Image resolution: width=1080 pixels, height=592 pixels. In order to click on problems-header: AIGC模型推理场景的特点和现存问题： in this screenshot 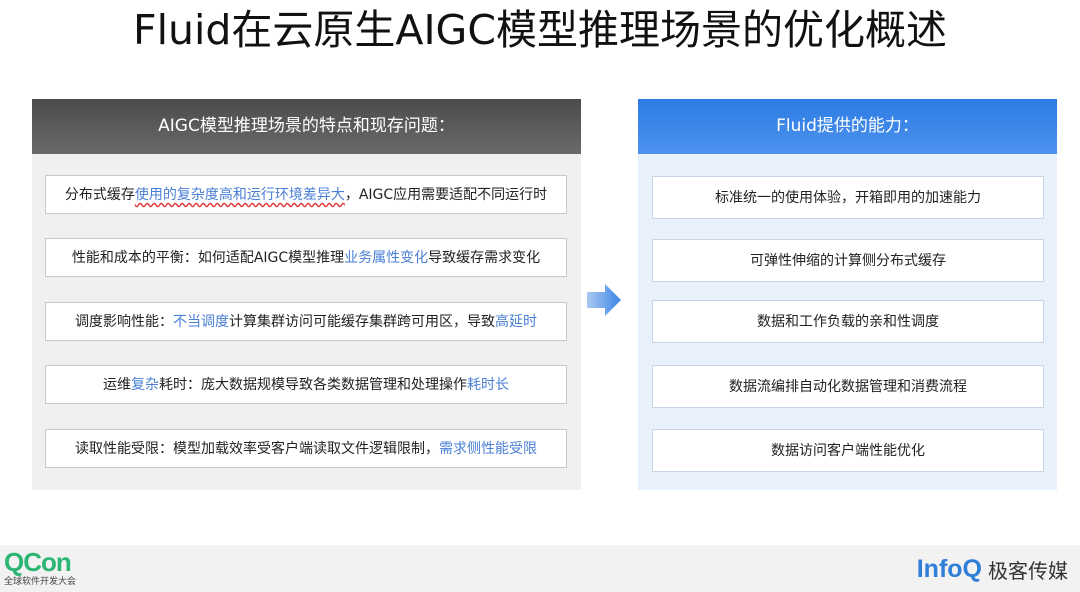, I will do `click(306, 126)`.